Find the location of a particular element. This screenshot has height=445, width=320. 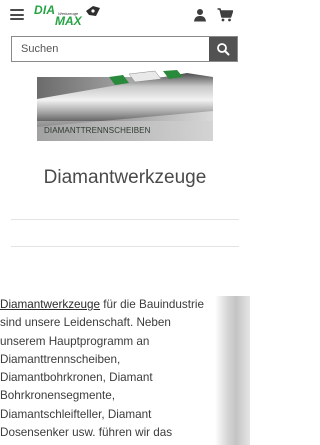

header: DIA Werkzeuge MAX is located at coordinates (125, 15).